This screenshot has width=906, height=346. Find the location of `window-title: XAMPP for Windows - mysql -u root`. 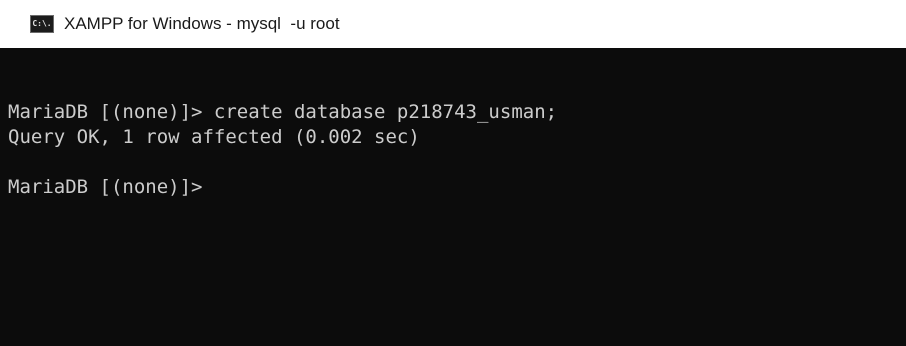

window-title: XAMPP for Windows - mysql -u root is located at coordinates (202, 23).